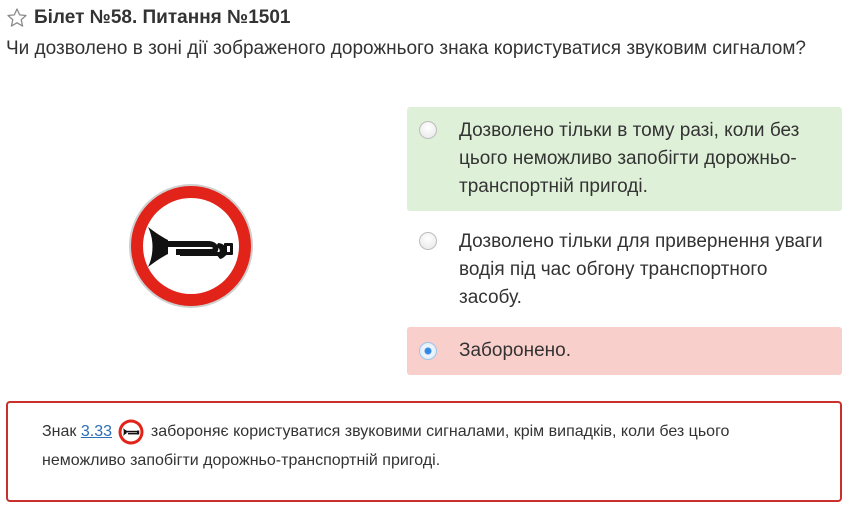 This screenshot has height=505, width=847. What do you see at coordinates (428, 351) in the screenshot?
I see `radio-button-selected` at bounding box center [428, 351].